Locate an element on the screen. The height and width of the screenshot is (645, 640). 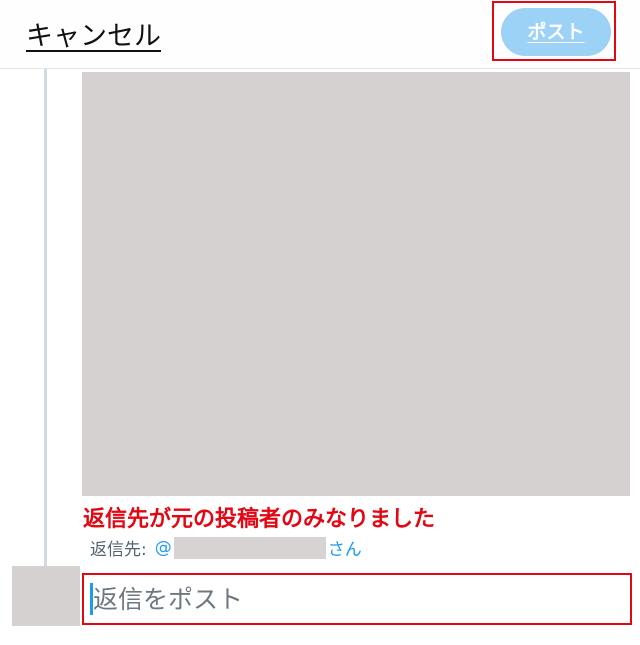
avatar is located at coordinates (46, 596).